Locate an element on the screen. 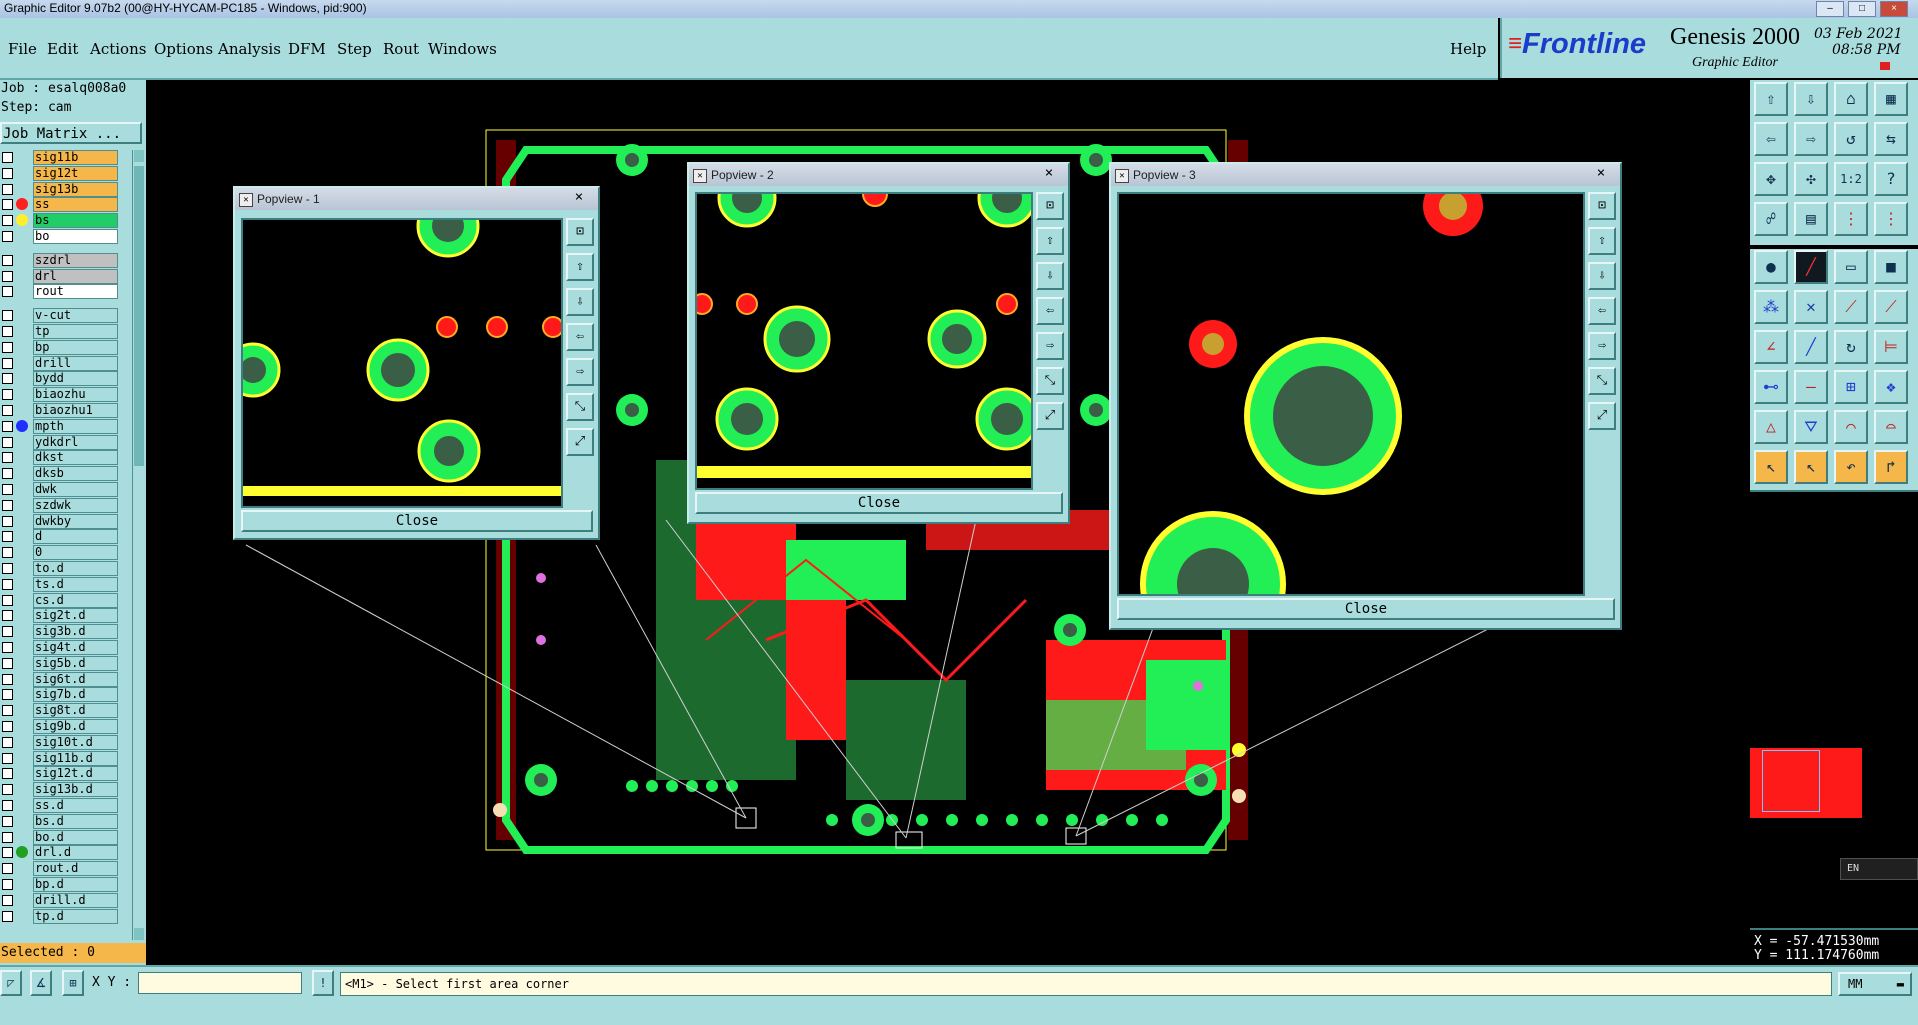 This screenshot has height=1025, width=1918. layer-row: rout.d is located at coordinates (66, 869).